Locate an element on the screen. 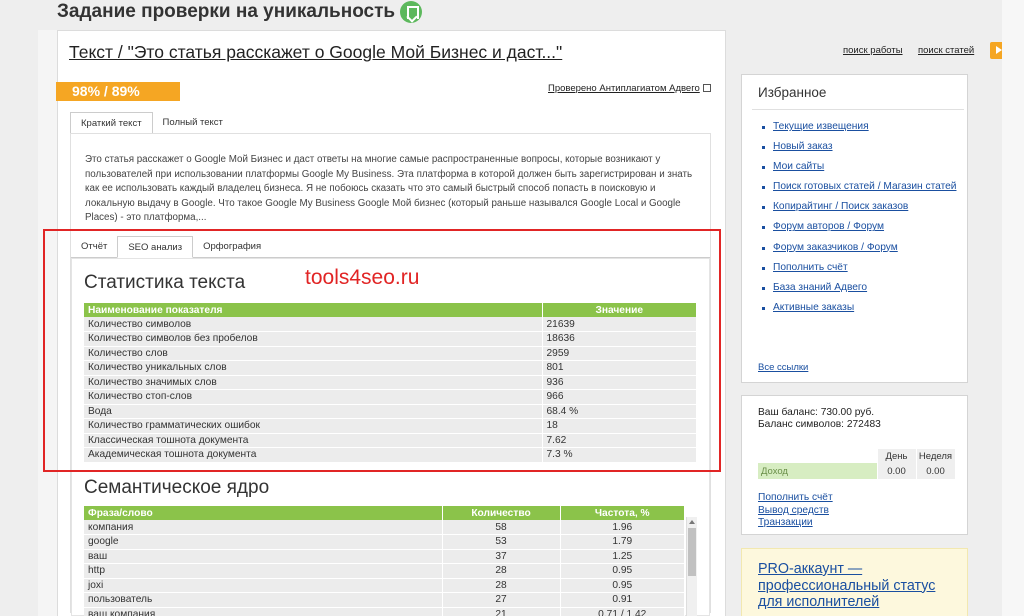  phrase: ваш компания is located at coordinates (263, 611).